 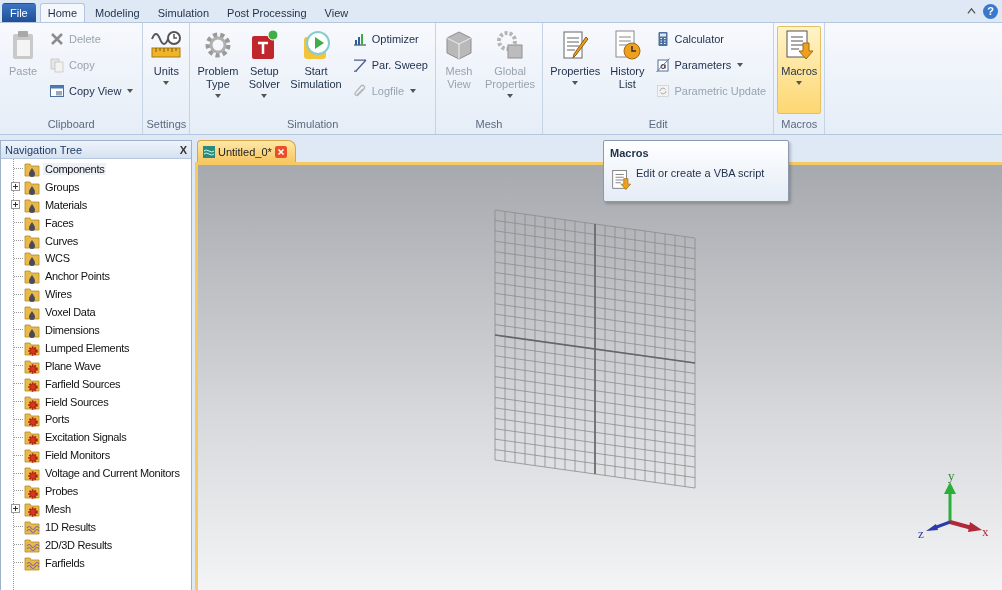 What do you see at coordinates (57, 91) in the screenshot?
I see `window-icon` at bounding box center [57, 91].